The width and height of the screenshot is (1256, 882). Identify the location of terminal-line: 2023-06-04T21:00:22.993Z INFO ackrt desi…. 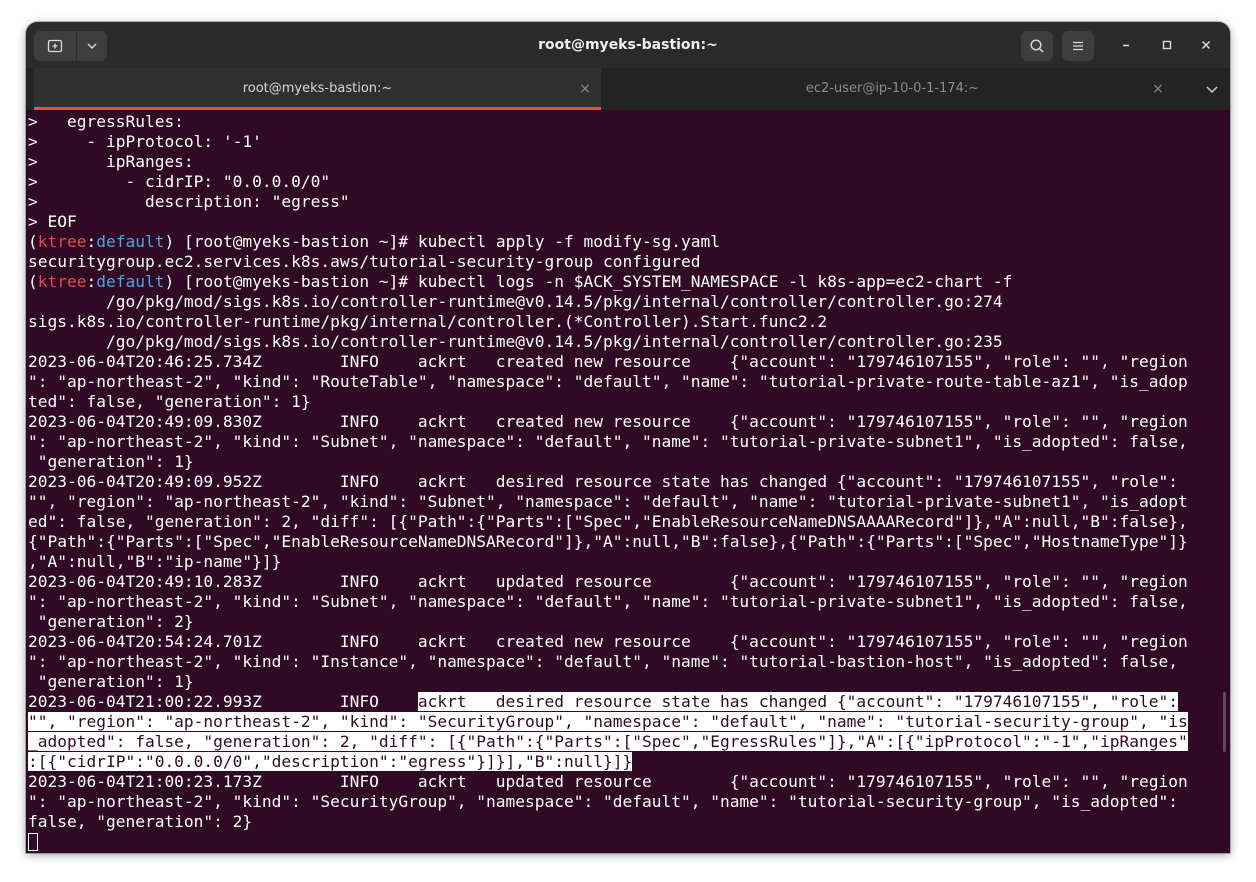
(629, 702).